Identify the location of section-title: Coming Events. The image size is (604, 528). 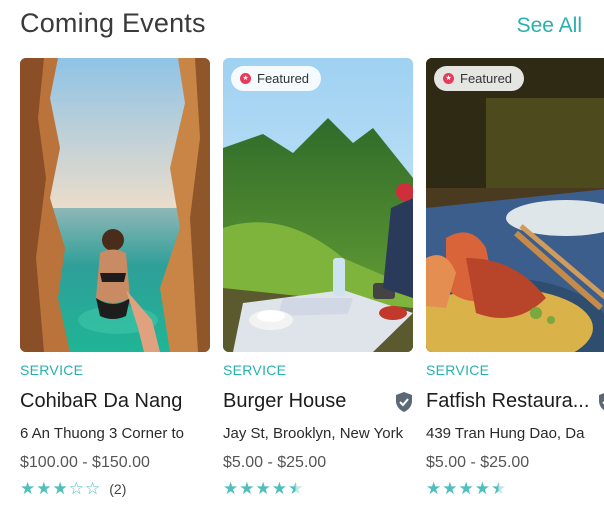
(113, 23).